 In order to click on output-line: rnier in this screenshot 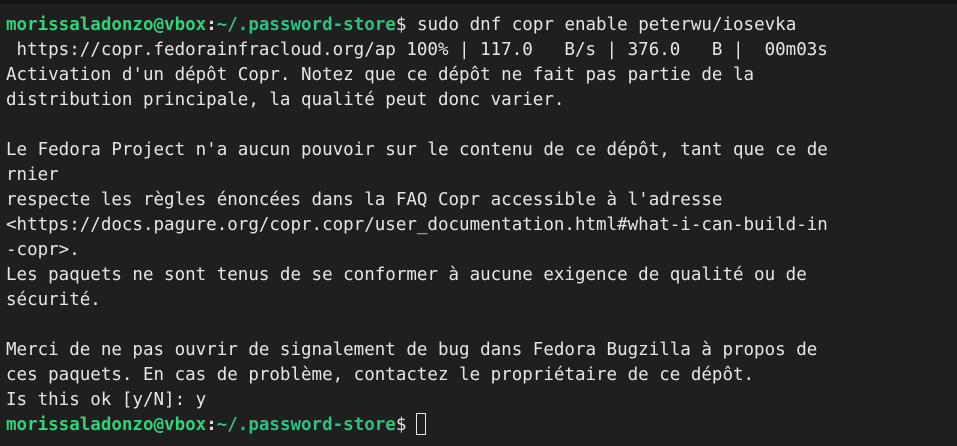, I will do `click(32, 175)`.